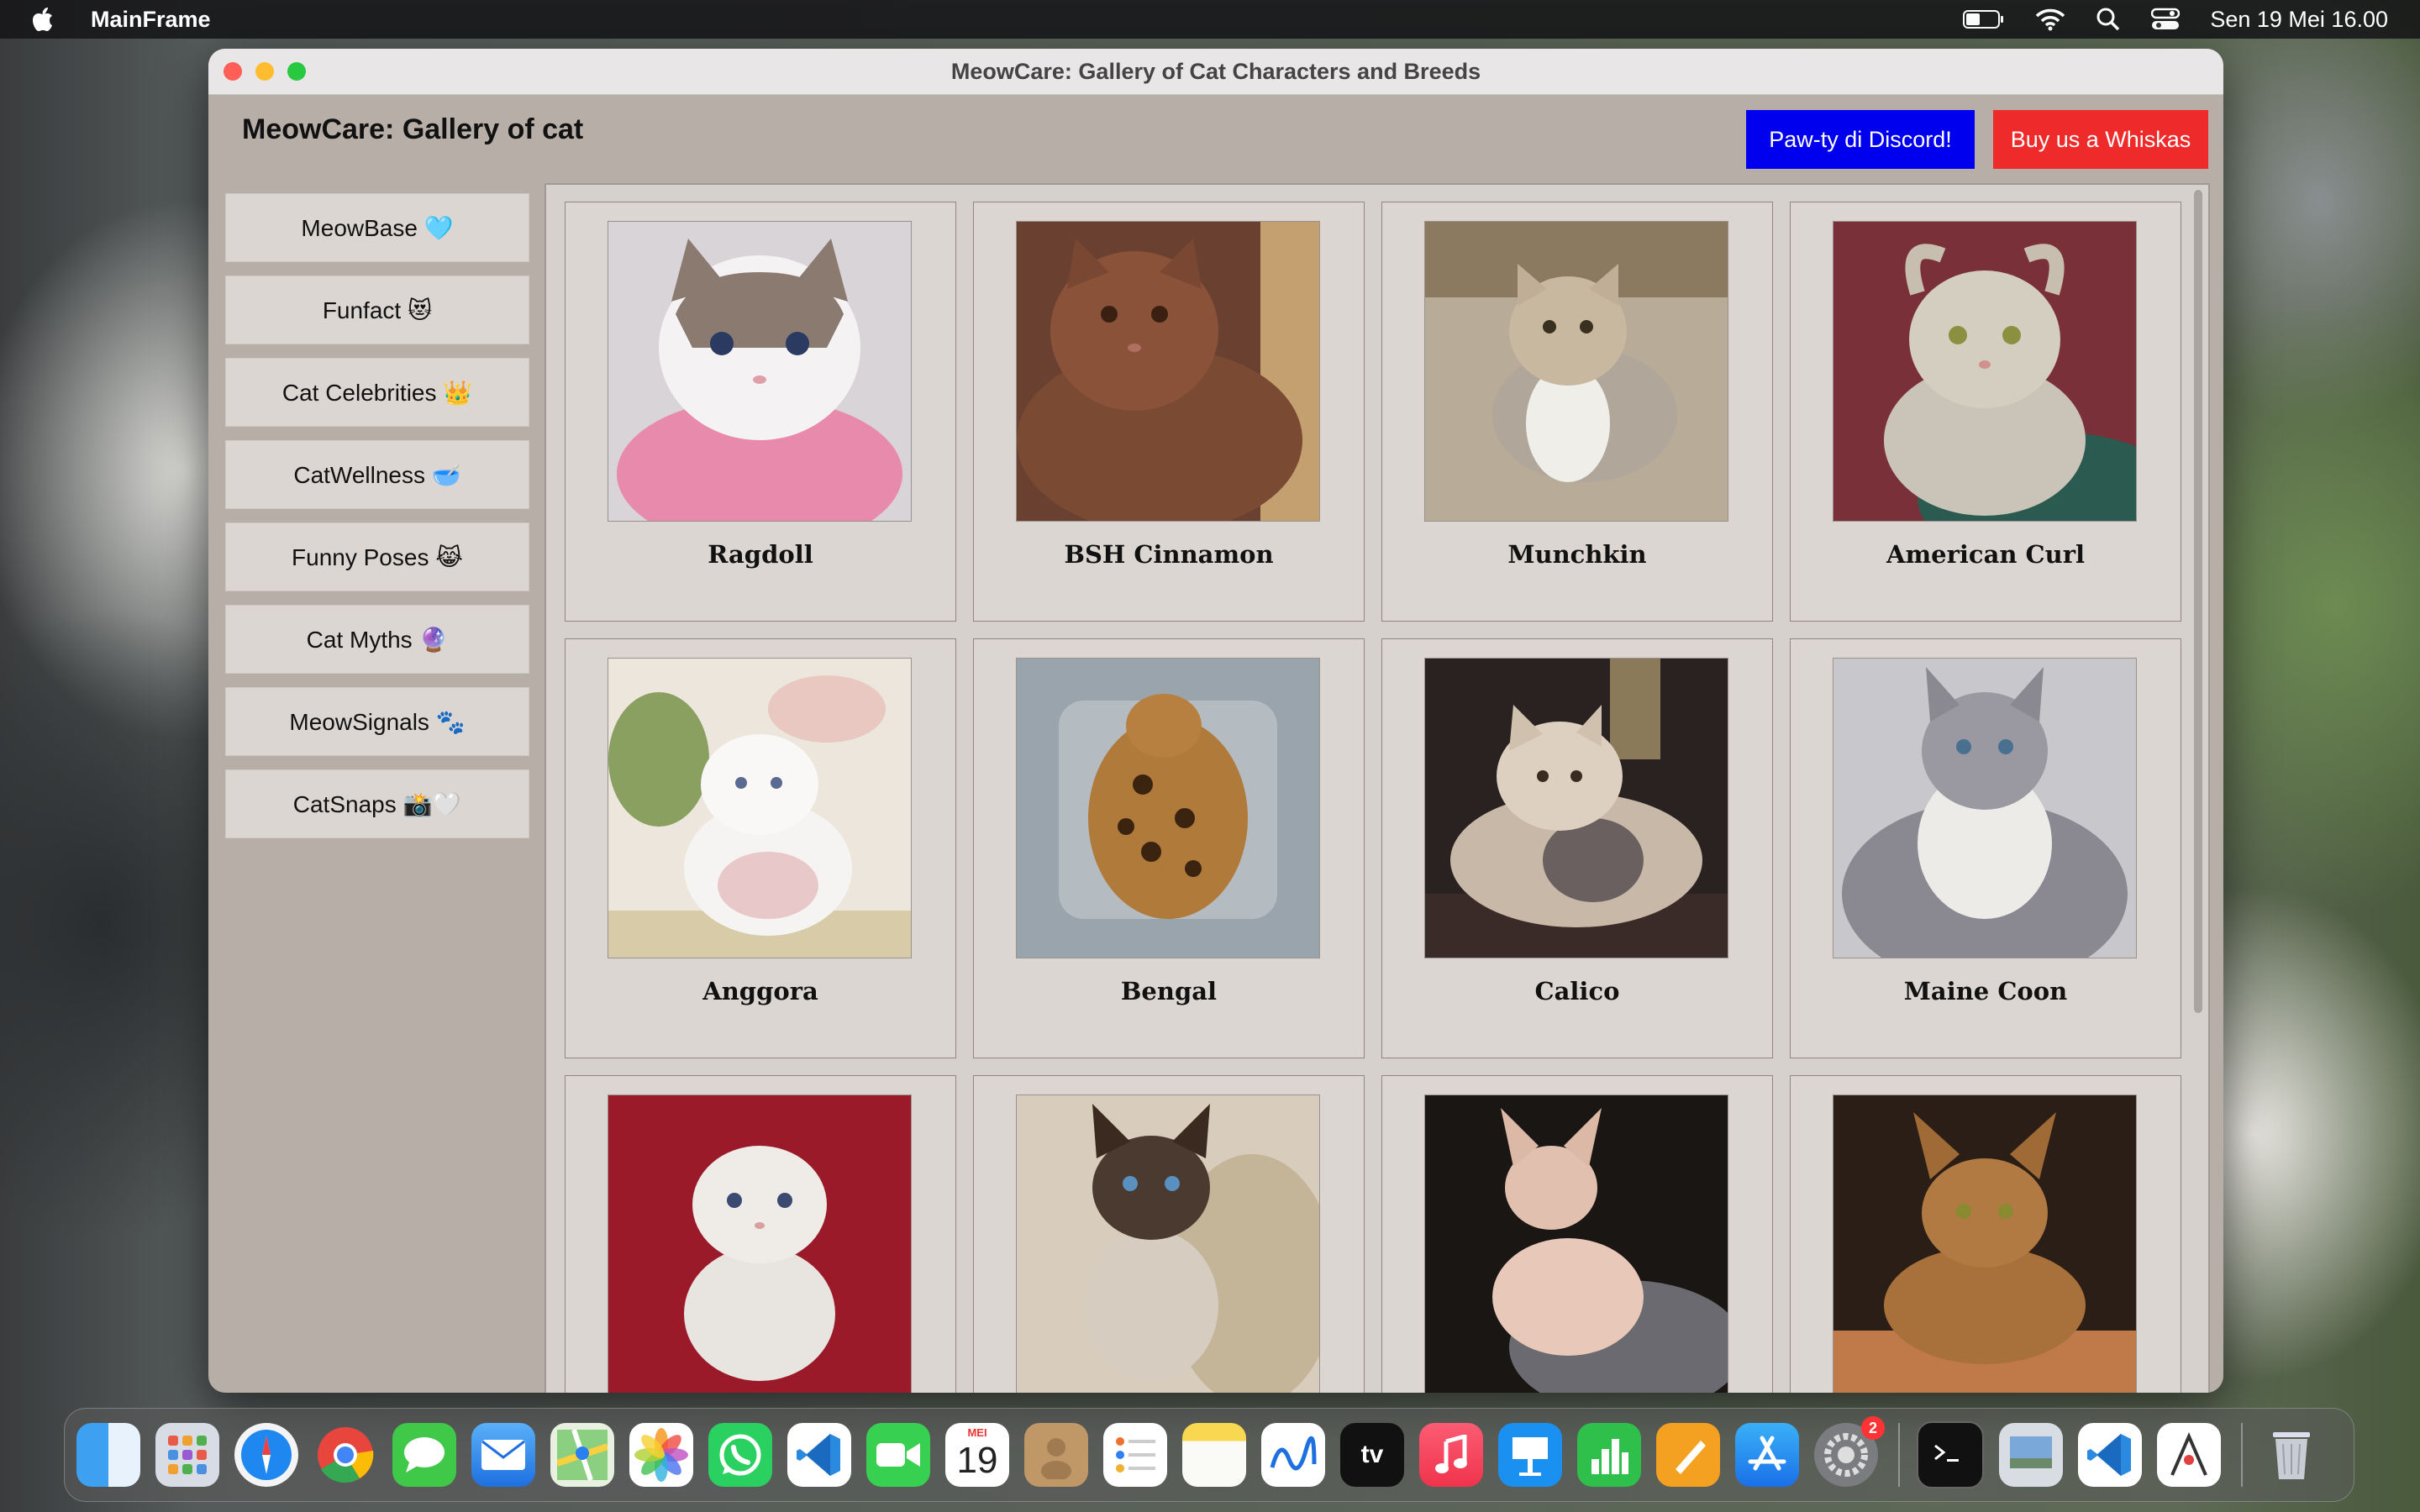  I want to click on cat-card: Calico, so click(1577, 848).